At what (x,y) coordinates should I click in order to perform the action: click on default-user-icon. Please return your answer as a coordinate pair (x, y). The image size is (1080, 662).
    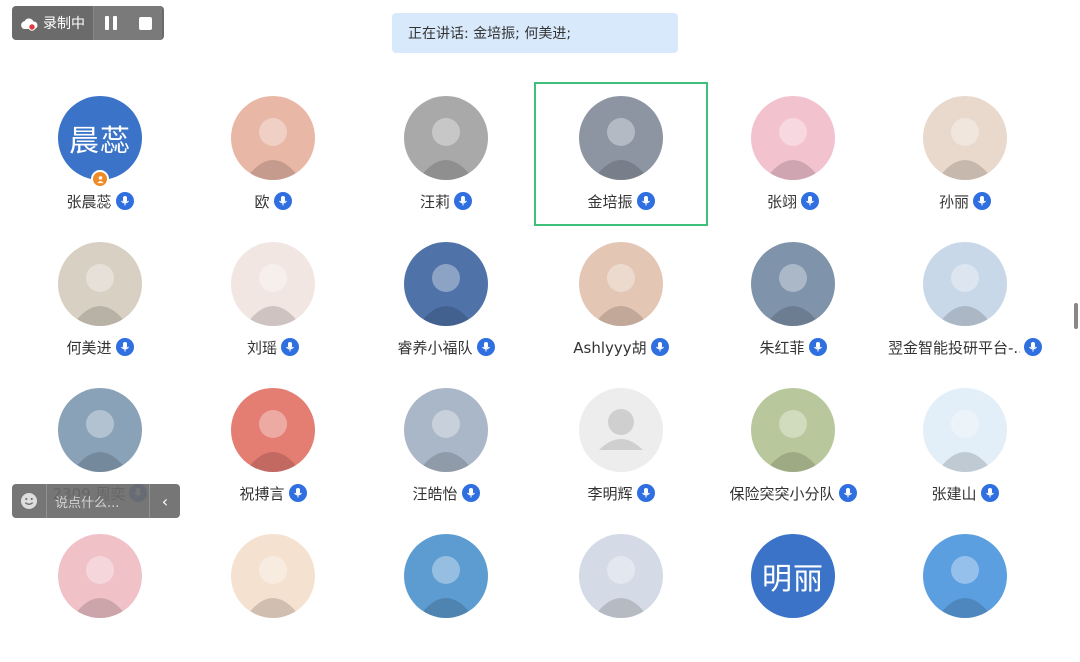
    Looking at the image, I should click on (621, 429).